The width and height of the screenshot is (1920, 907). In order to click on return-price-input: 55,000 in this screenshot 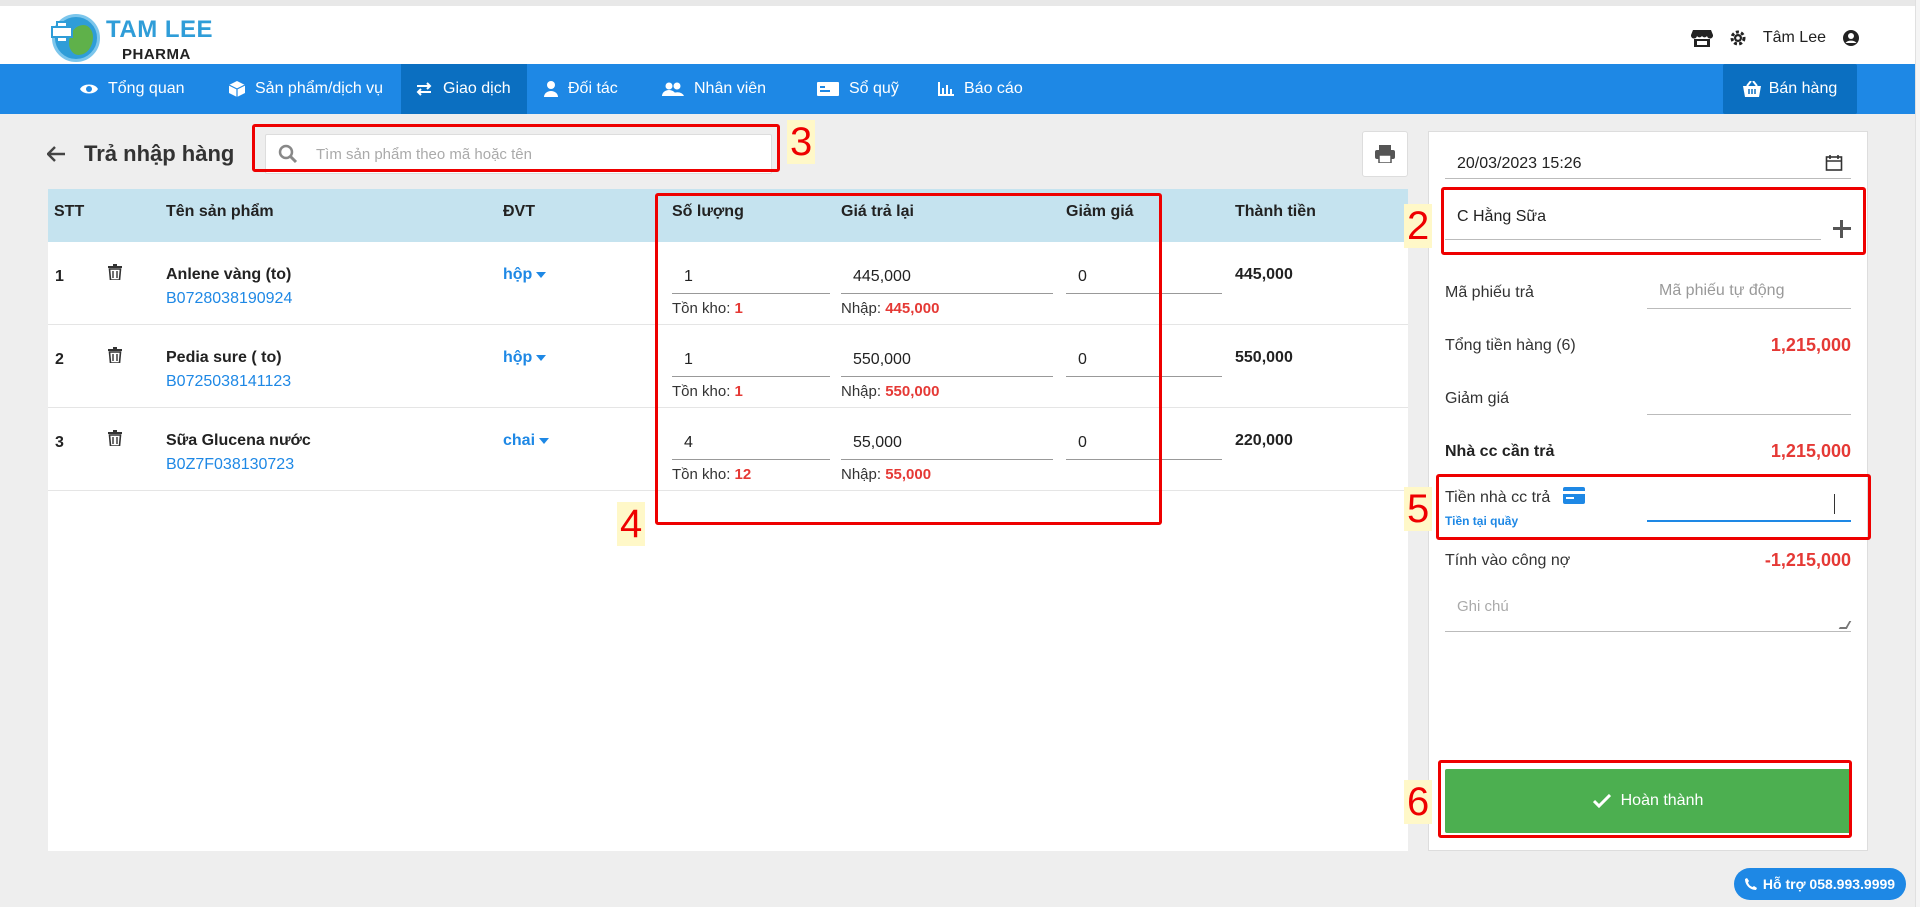, I will do `click(947, 443)`.